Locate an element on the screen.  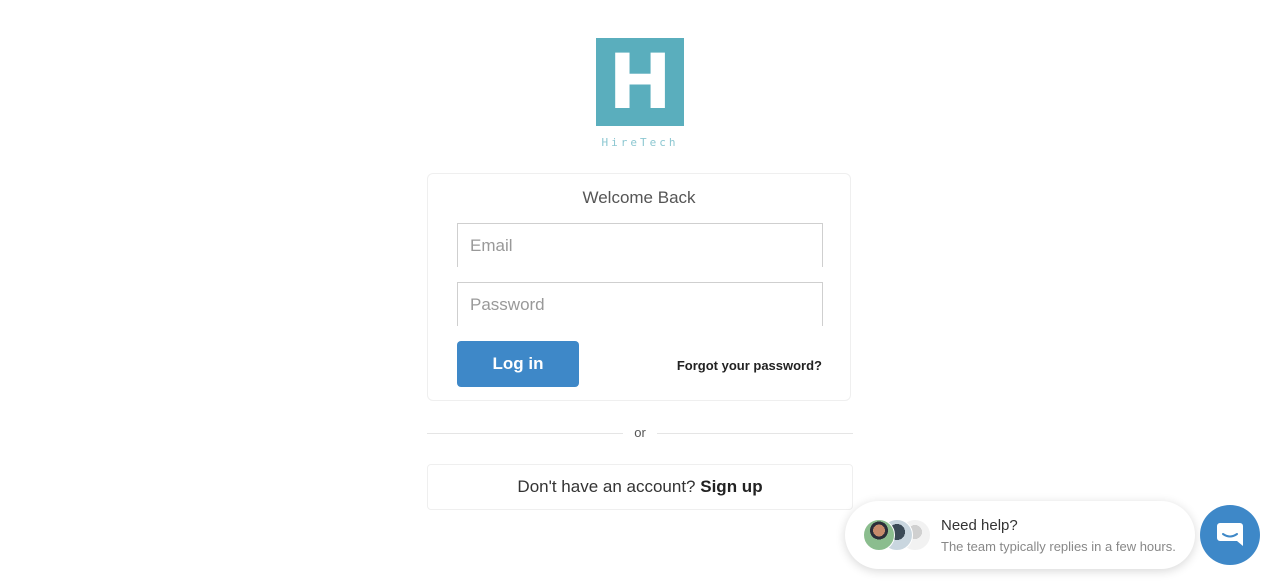
chat-bubble-icon is located at coordinates (1230, 535).